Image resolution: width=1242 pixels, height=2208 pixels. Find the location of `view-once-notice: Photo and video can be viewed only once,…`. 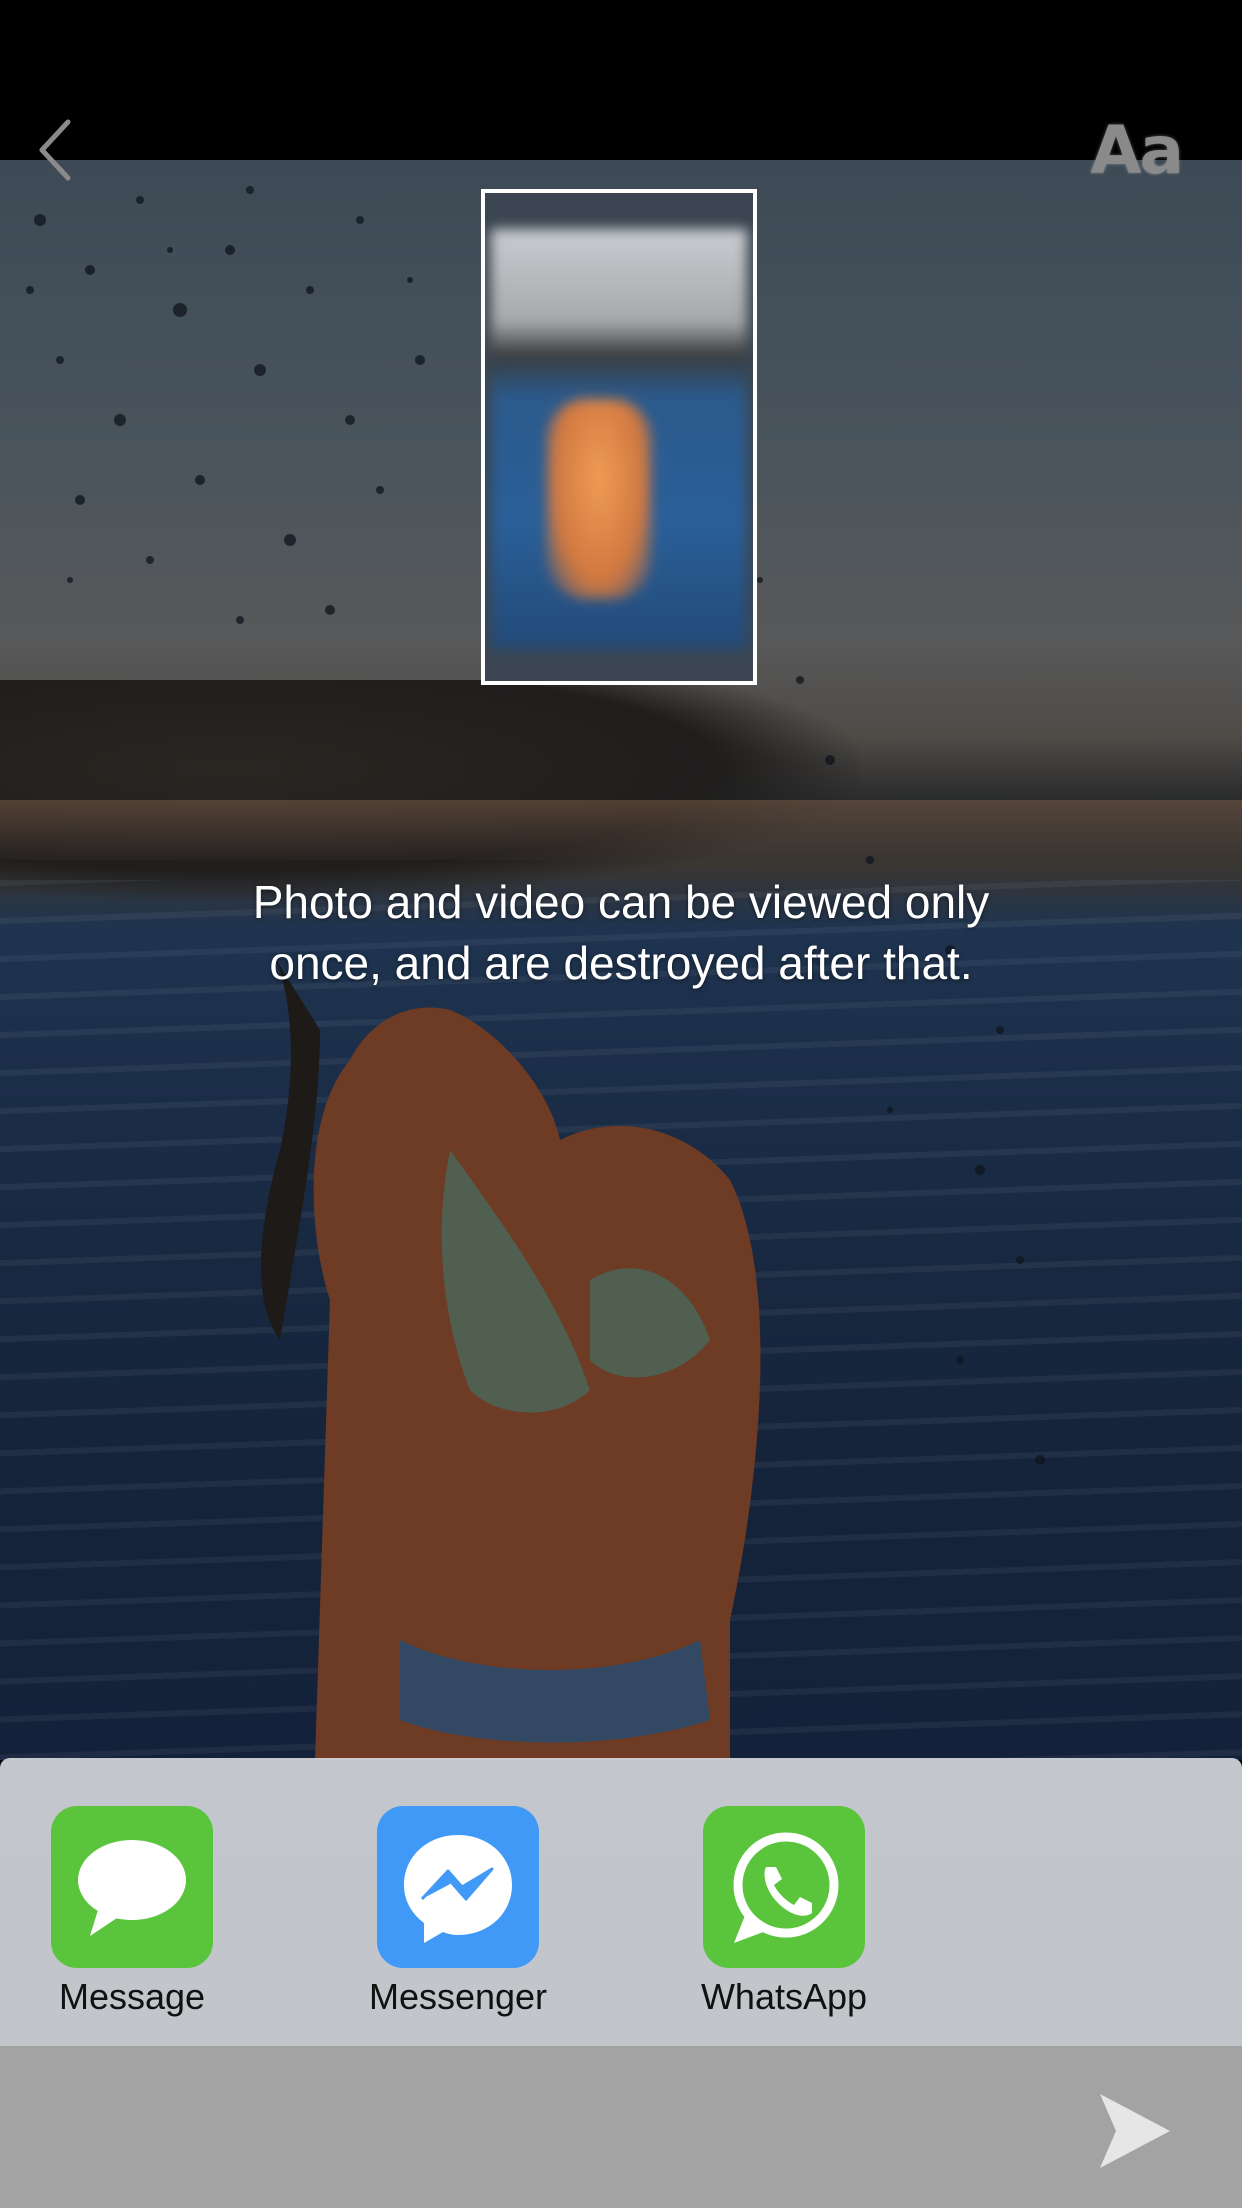

view-once-notice: Photo and video can be viewed only once,… is located at coordinates (621, 932).